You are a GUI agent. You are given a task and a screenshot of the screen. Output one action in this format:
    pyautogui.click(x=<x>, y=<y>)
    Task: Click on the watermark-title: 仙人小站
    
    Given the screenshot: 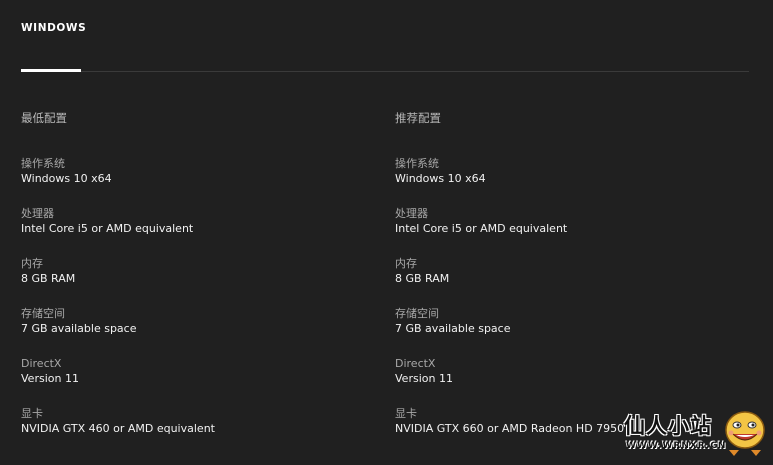 What is the action you would take?
    pyautogui.click(x=668, y=426)
    